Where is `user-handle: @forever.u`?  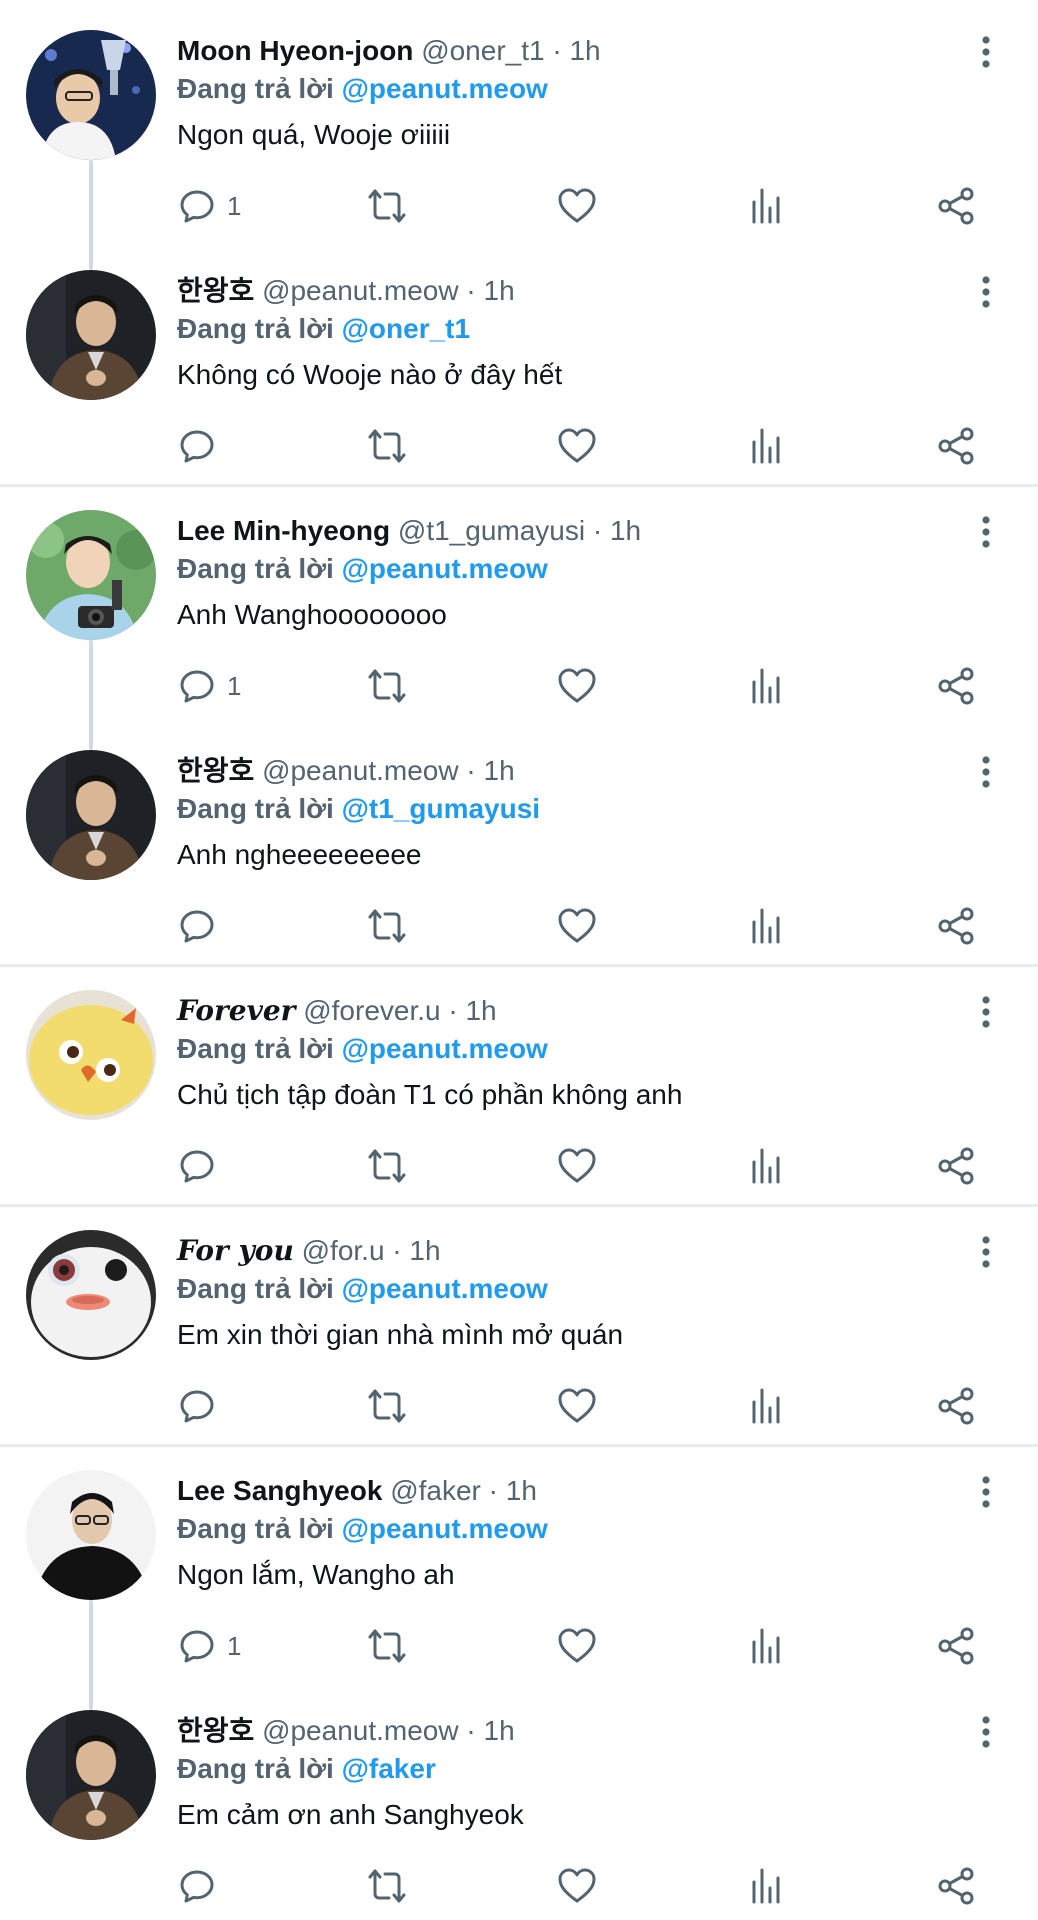
user-handle: @forever.u is located at coordinates (371, 1010).